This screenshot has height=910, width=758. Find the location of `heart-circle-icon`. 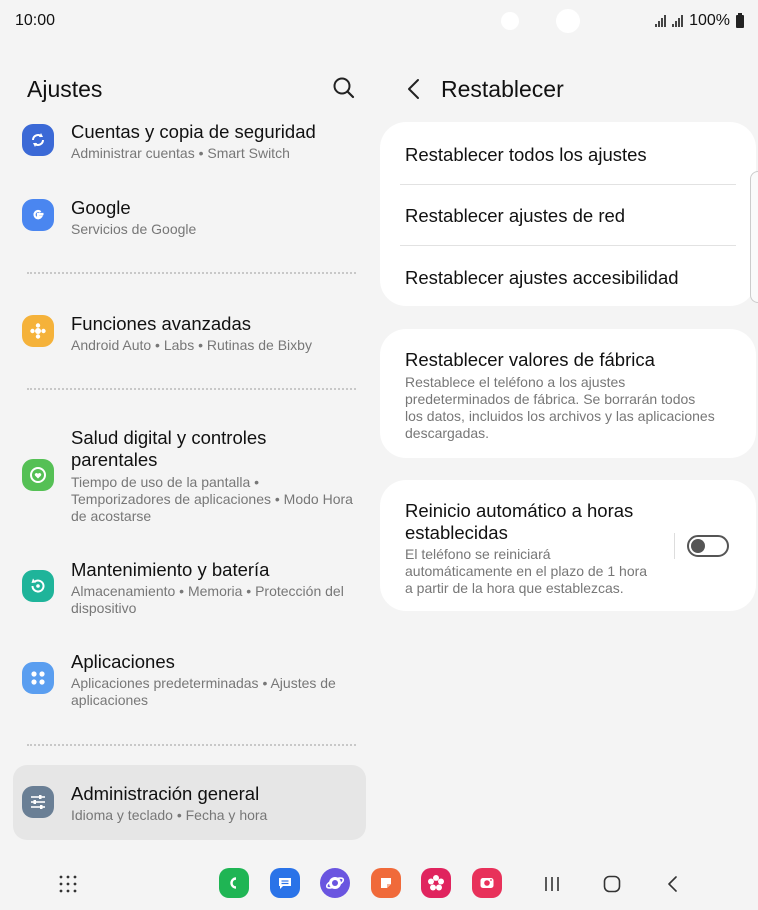

heart-circle-icon is located at coordinates (38, 475).